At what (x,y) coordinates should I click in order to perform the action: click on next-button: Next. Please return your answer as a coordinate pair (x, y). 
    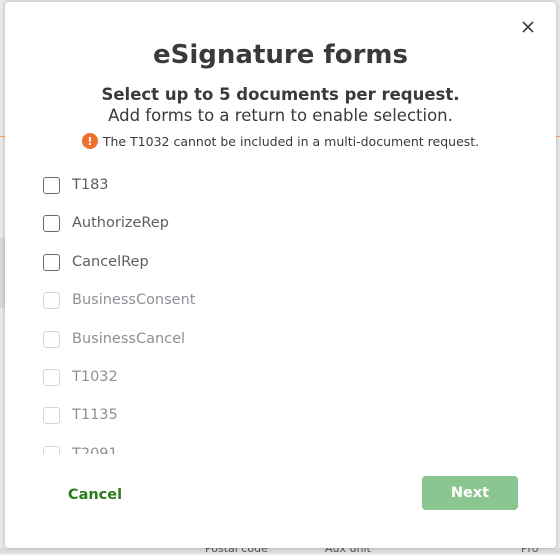
    Looking at the image, I should click on (470, 493).